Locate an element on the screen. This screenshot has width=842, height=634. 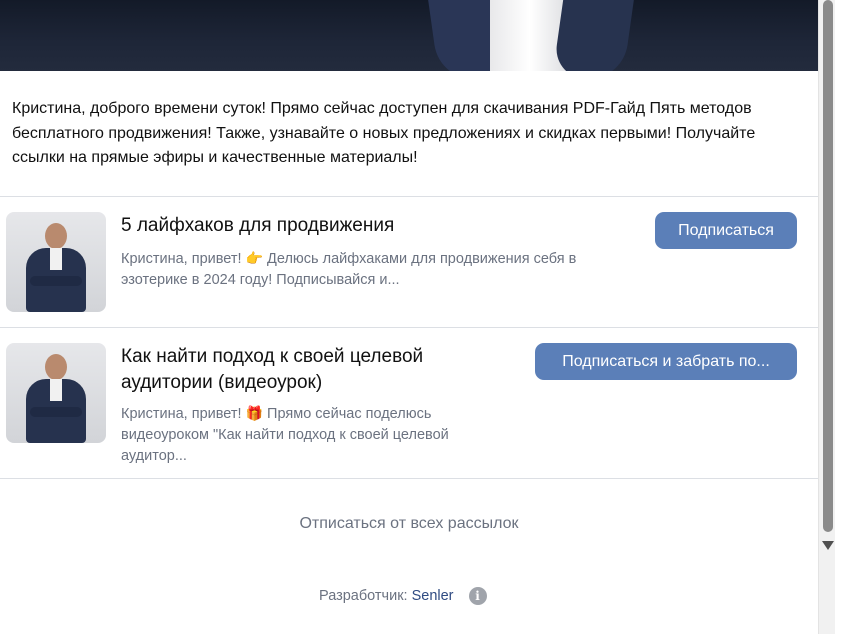
footer: Разработчик: Senler i is located at coordinates (403, 596).